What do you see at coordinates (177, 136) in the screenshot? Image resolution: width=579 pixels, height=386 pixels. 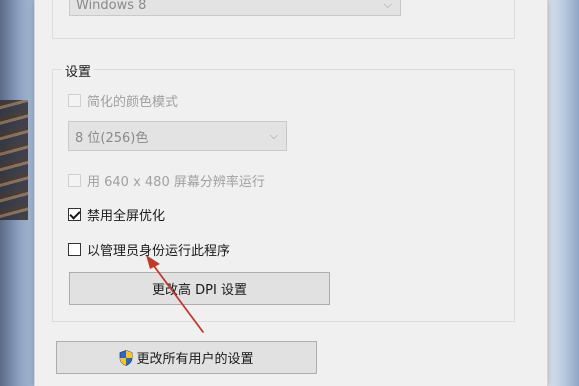 I see `color-depth-select: 8 位(256)色 ⌵` at bounding box center [177, 136].